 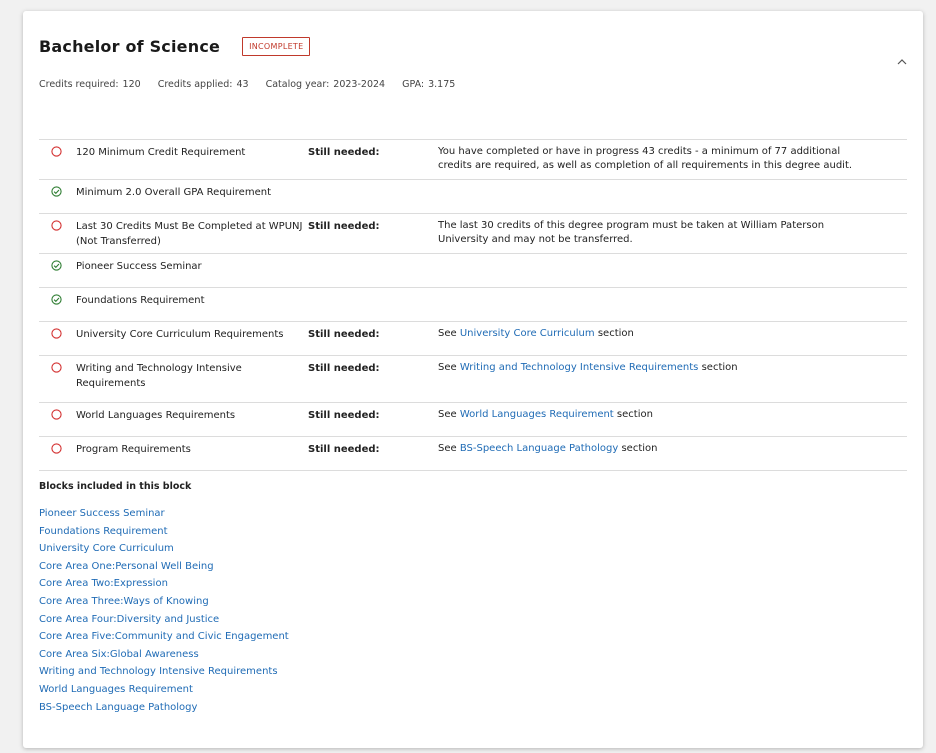 What do you see at coordinates (192, 419) in the screenshot?
I see `requirement-name: World Languages Requirements` at bounding box center [192, 419].